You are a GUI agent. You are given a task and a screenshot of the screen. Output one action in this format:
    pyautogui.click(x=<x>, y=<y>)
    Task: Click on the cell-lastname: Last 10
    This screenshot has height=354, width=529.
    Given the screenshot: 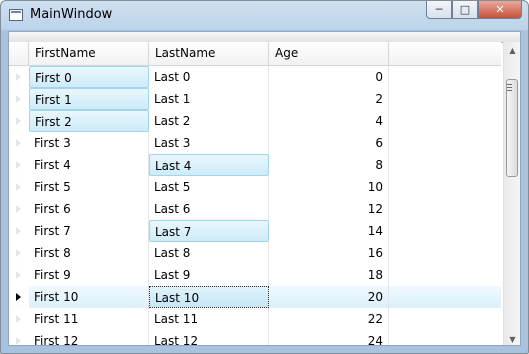 What is the action you would take?
    pyautogui.click(x=209, y=297)
    